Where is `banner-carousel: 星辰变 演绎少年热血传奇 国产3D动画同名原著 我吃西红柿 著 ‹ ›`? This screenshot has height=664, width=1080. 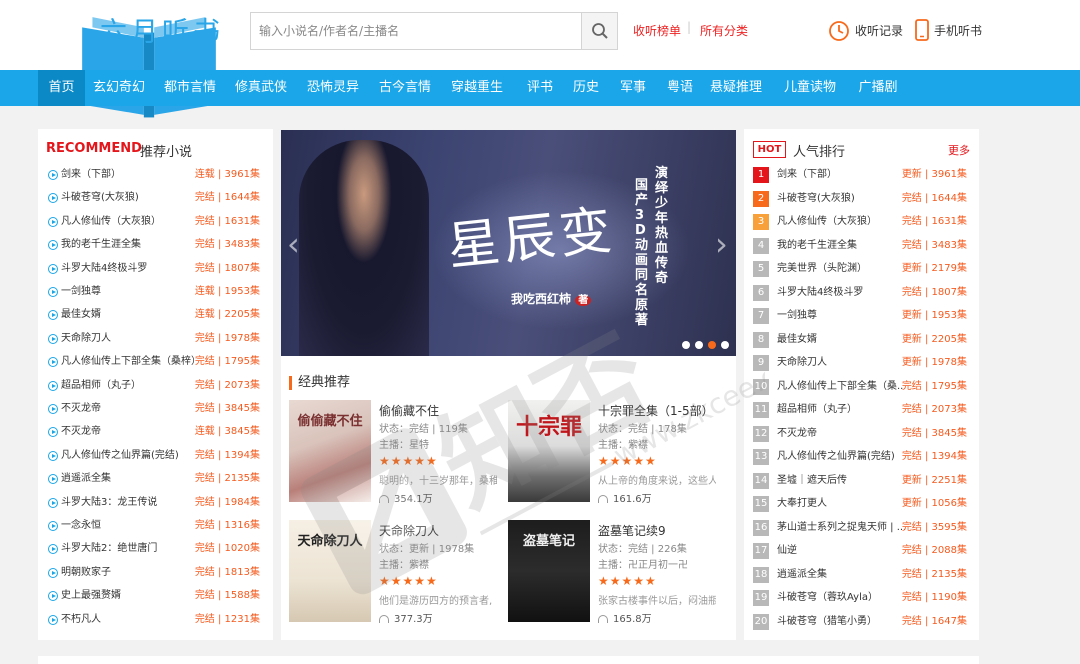 banner-carousel: 星辰变 演绎少年热血传奇 国产3D动画同名原著 我吃西红柿 著 ‹ › is located at coordinates (508, 243).